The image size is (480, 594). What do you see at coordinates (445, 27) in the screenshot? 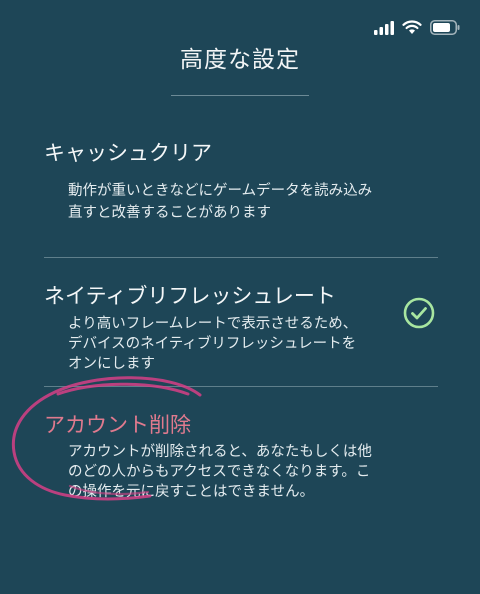
I see `battery-icon` at bounding box center [445, 27].